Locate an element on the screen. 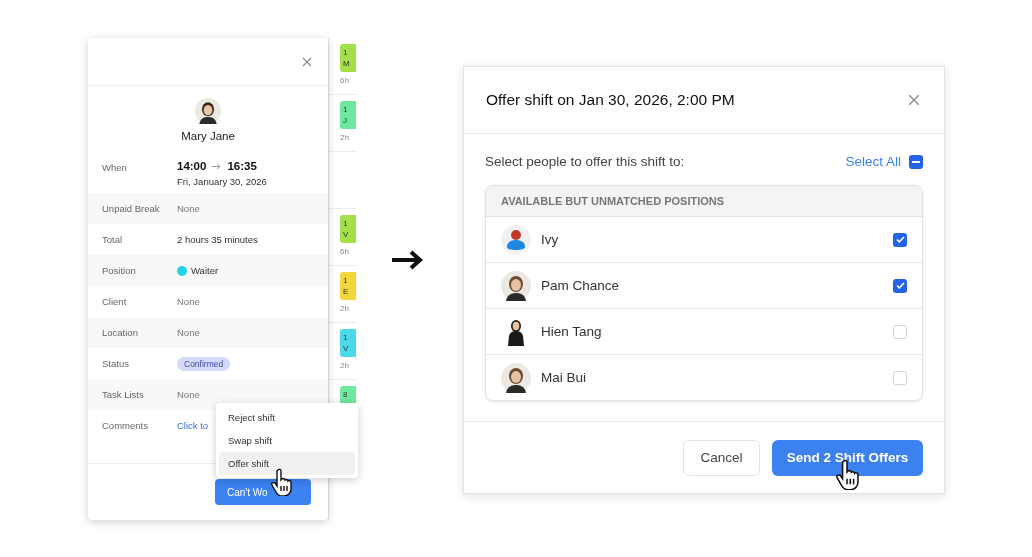 The width and height of the screenshot is (1032, 557). section-header: AVAILABLE BUT UNMATCHED POSITIONS is located at coordinates (704, 201).